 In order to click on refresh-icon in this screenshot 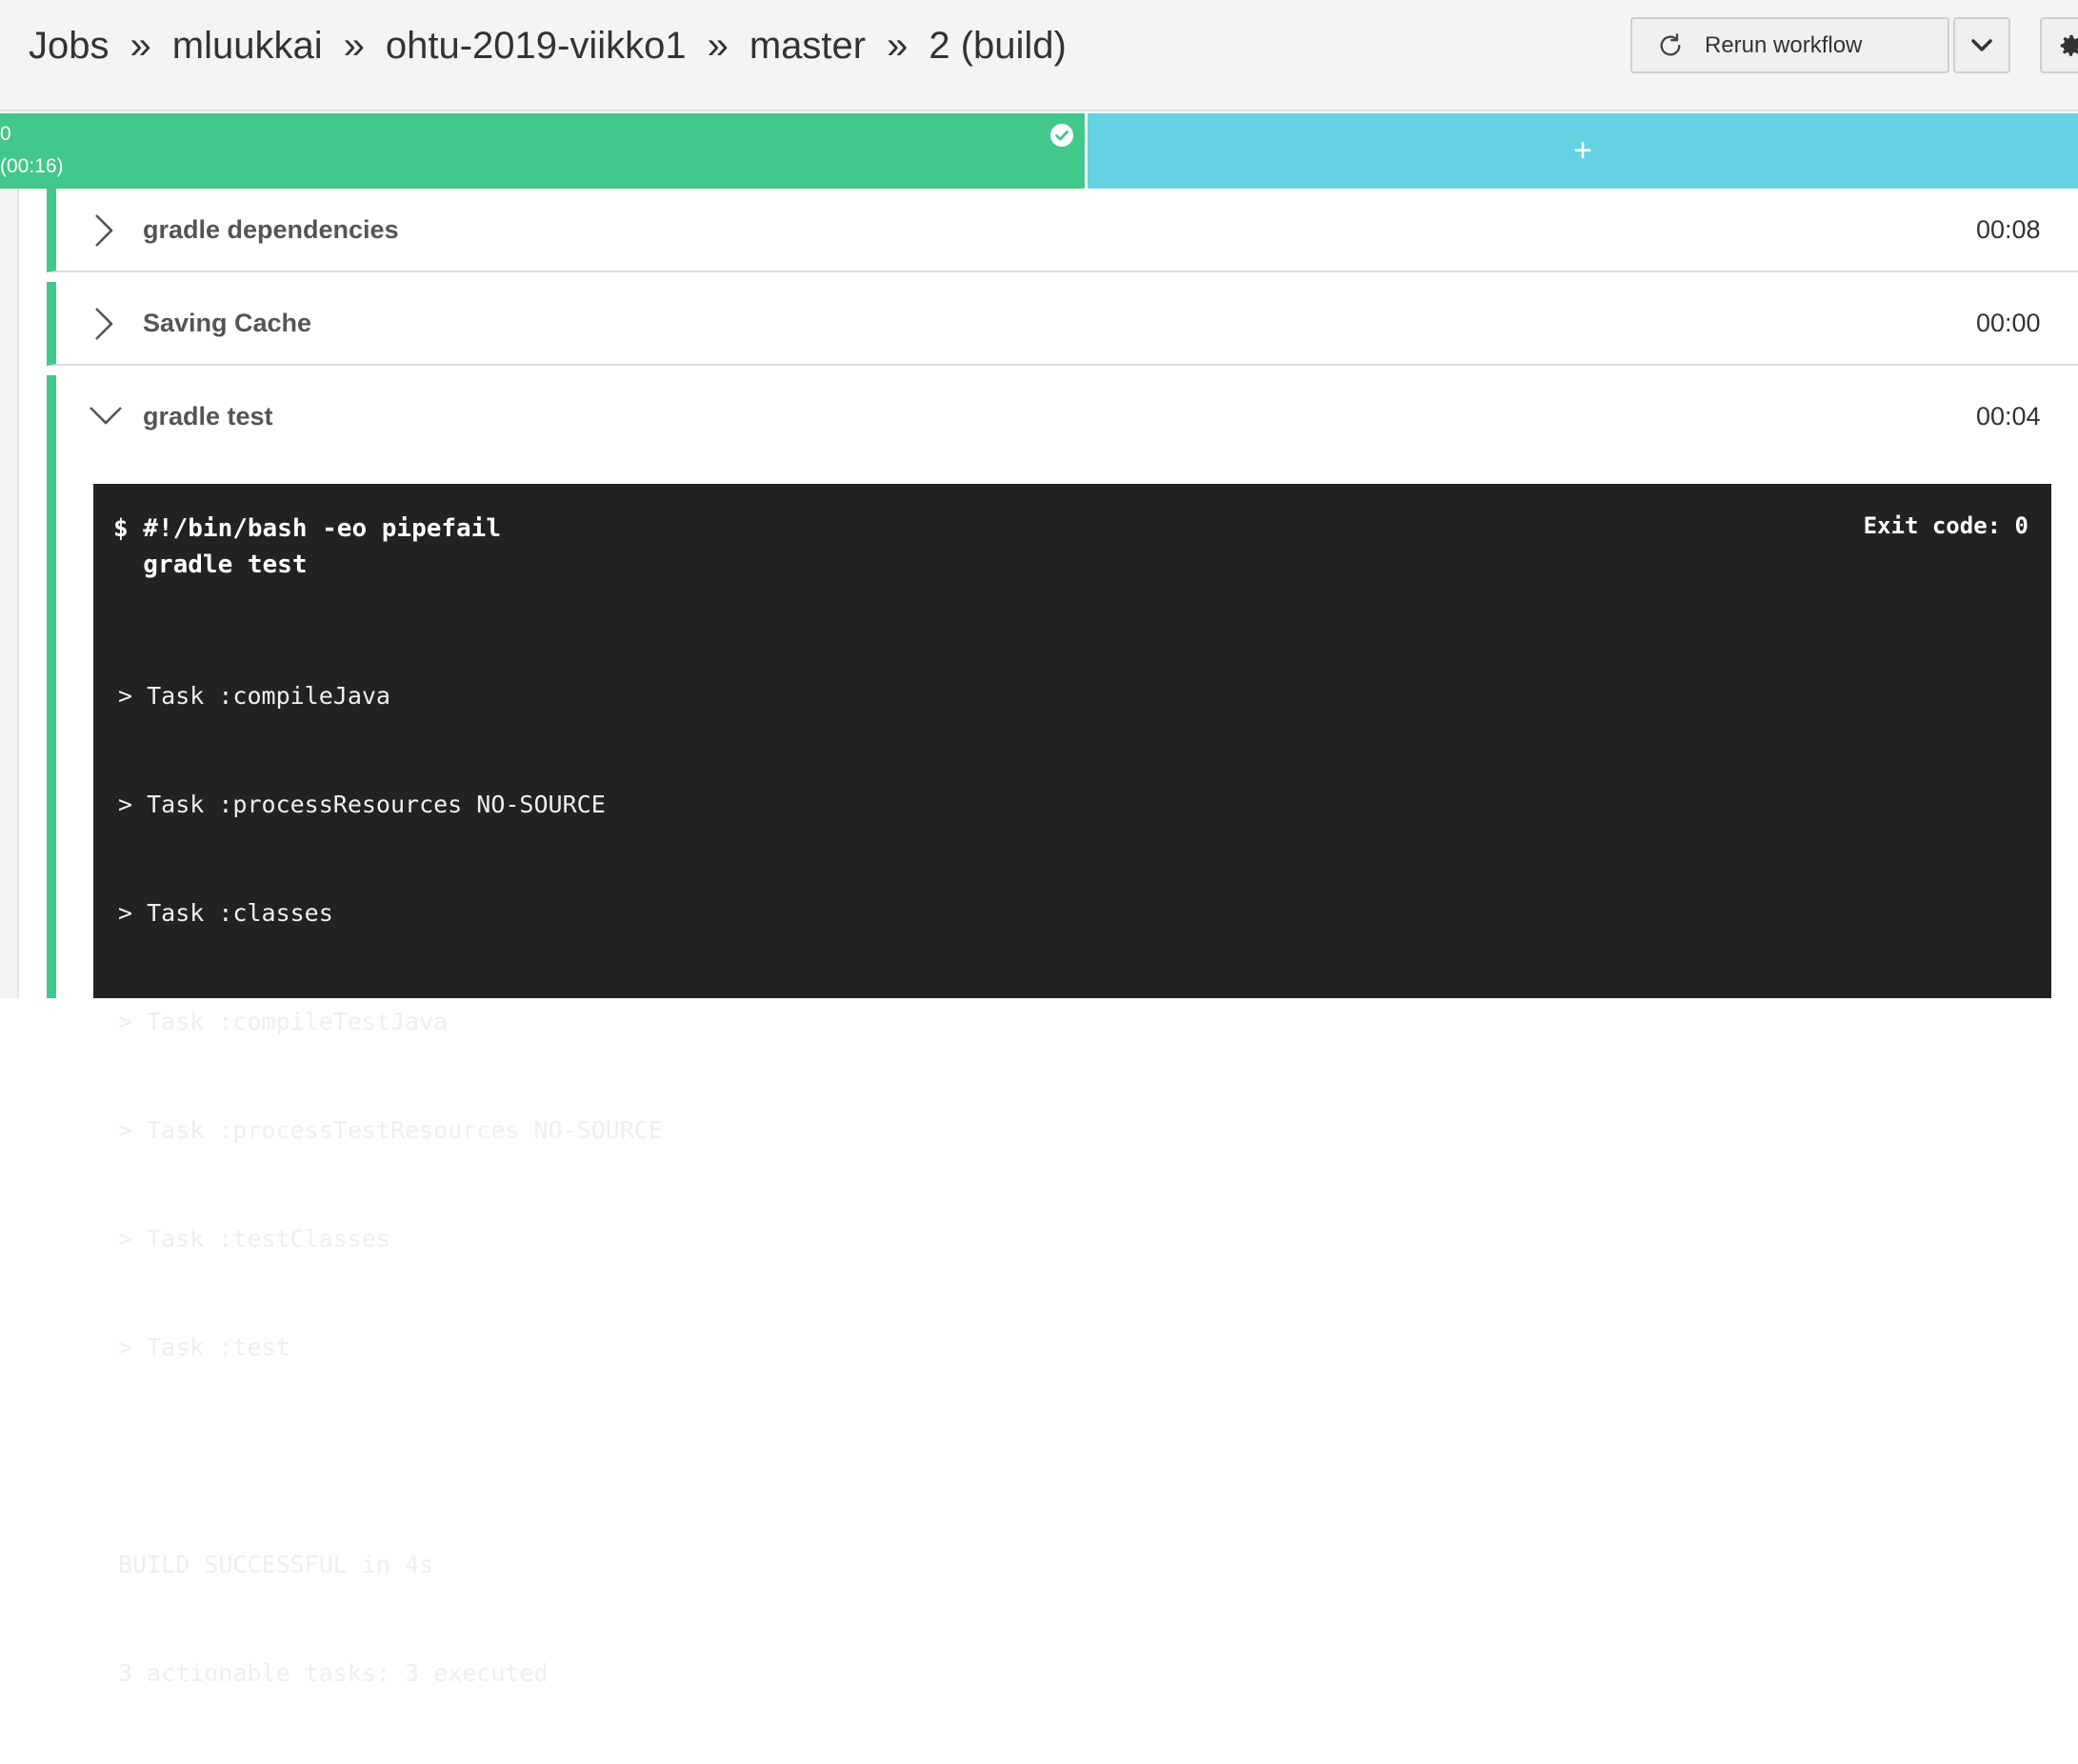, I will do `click(1670, 43)`.